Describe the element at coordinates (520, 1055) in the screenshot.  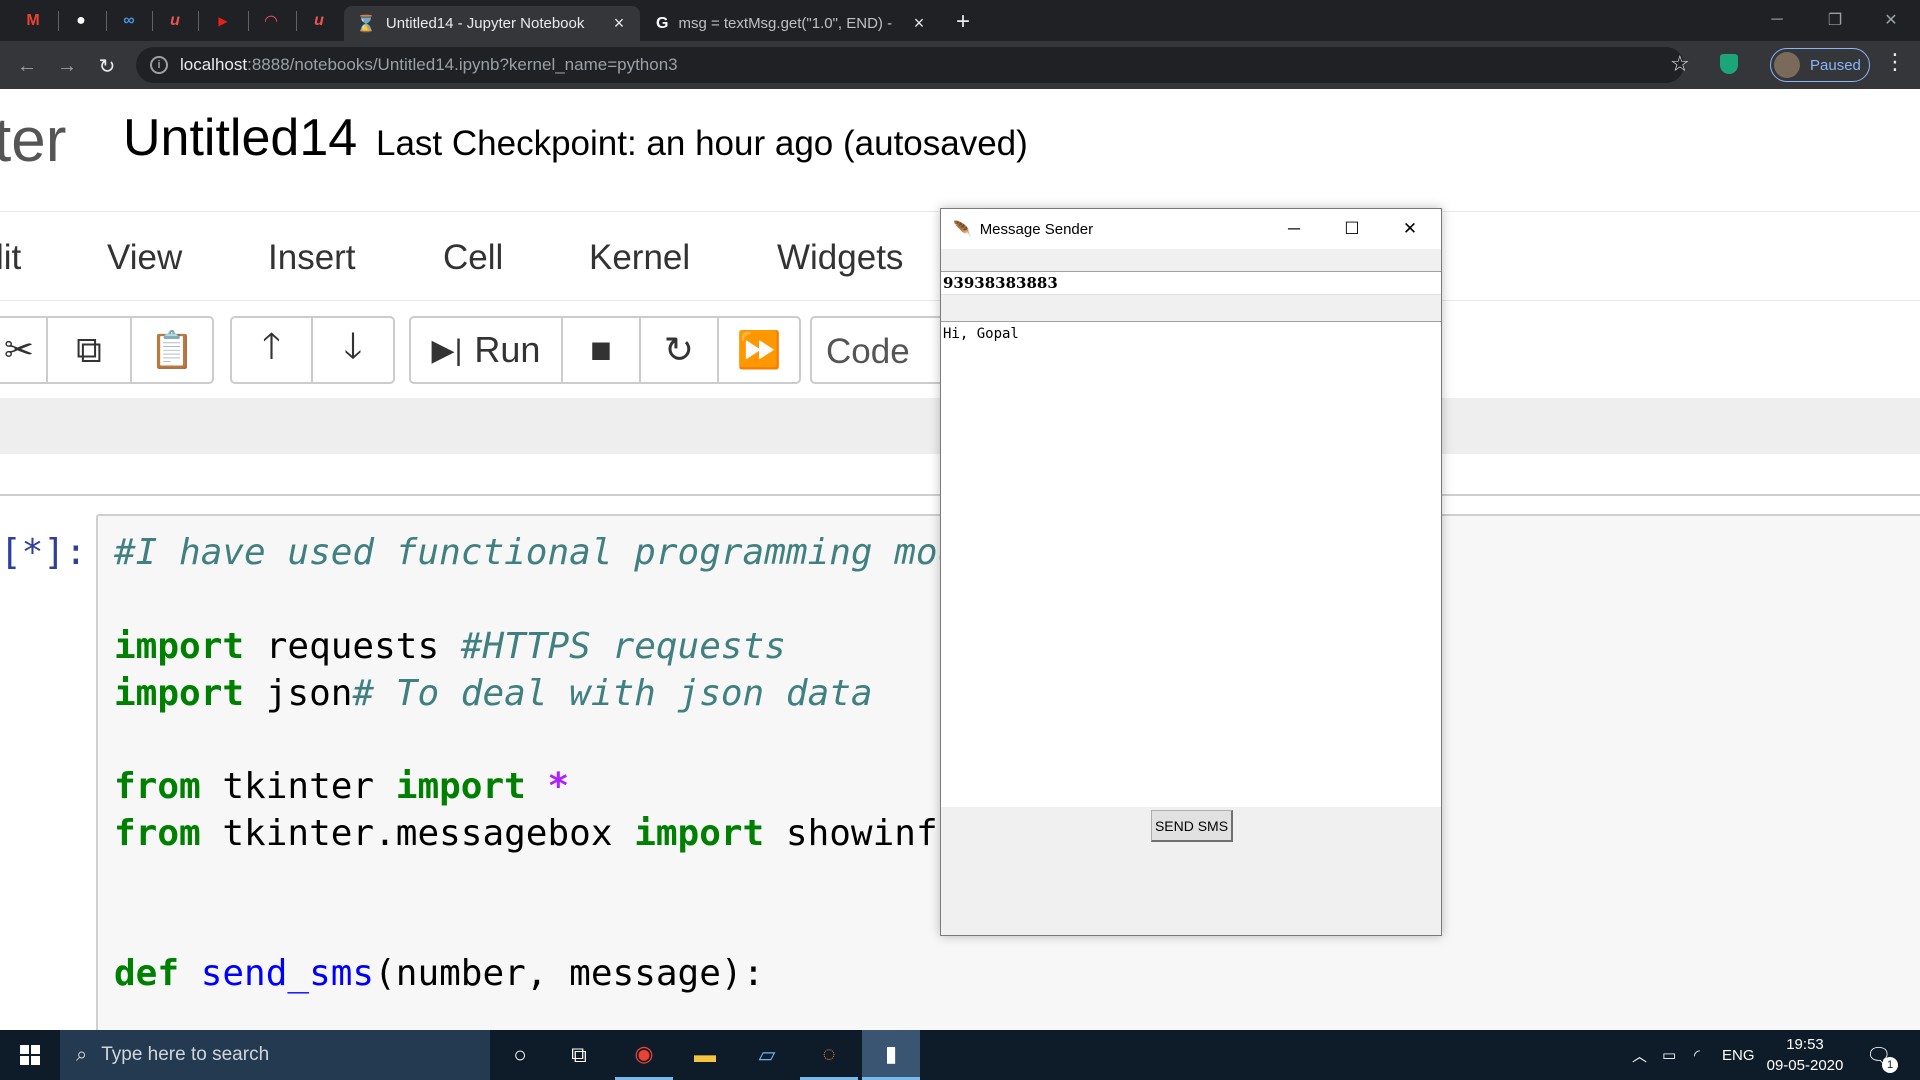
I see `cortana-icon: ○` at that location.